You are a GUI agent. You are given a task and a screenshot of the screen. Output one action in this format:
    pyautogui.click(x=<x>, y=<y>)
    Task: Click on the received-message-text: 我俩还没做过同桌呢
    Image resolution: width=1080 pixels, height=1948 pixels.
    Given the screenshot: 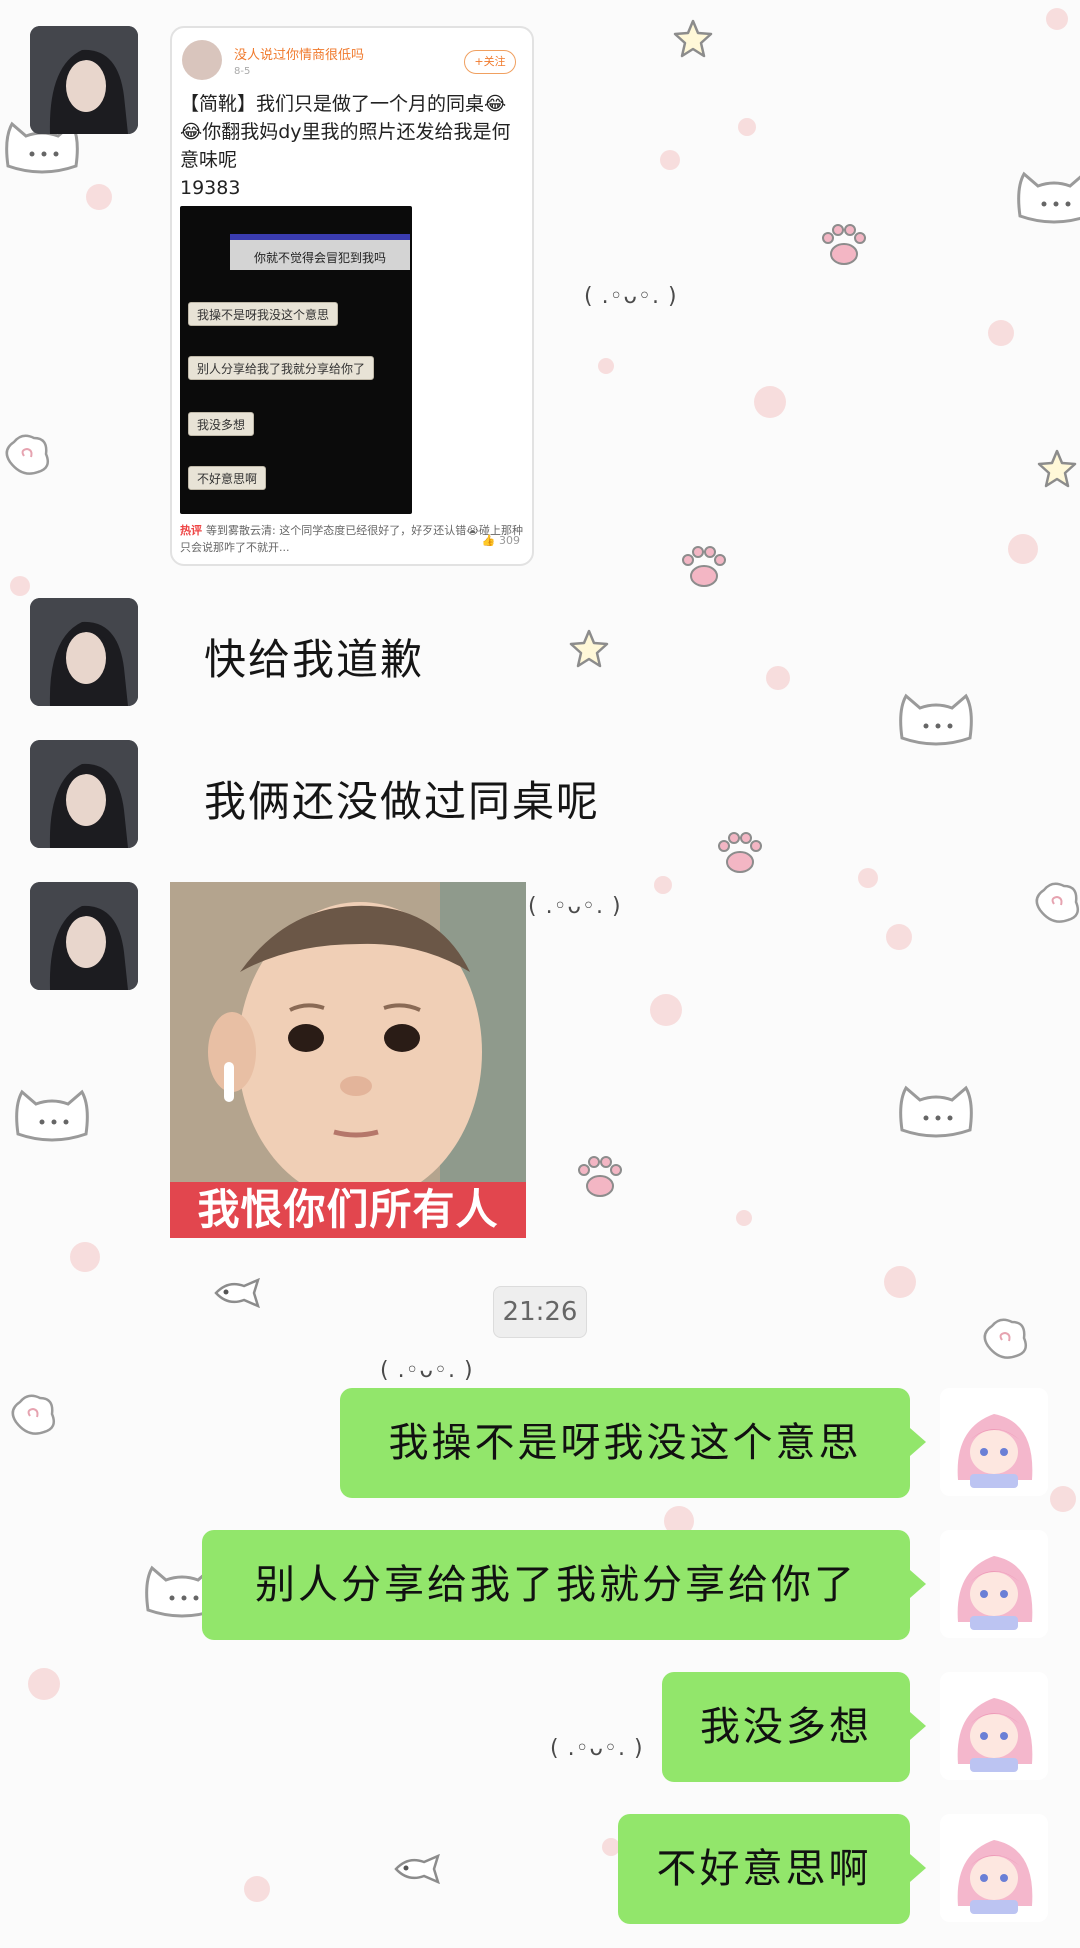 What is the action you would take?
    pyautogui.click(x=402, y=798)
    